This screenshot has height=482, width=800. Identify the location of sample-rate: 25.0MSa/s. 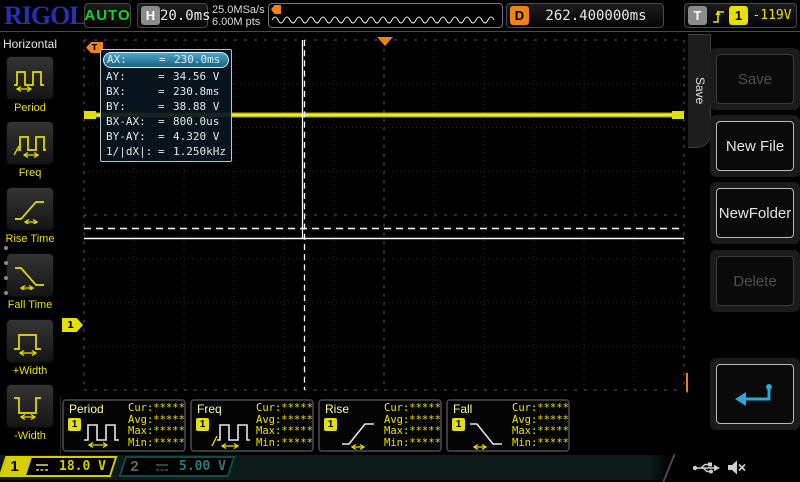
(238, 10).